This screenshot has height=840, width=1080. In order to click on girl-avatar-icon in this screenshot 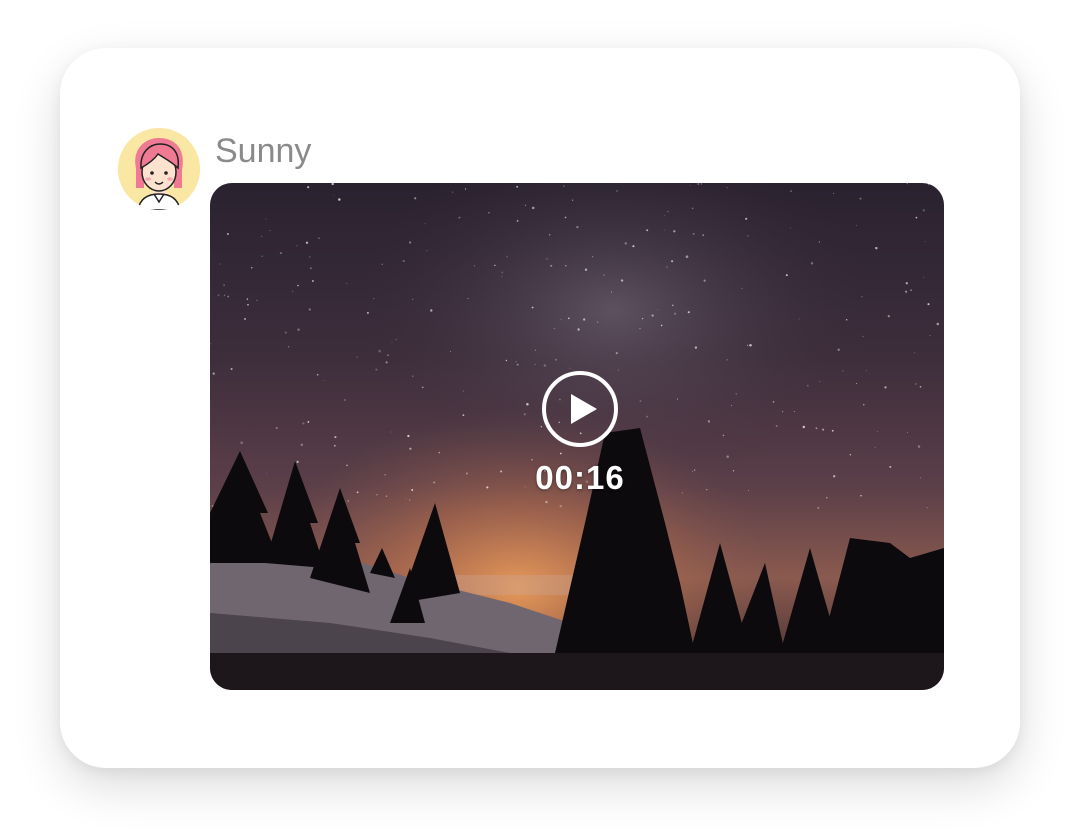, I will do `click(159, 169)`.